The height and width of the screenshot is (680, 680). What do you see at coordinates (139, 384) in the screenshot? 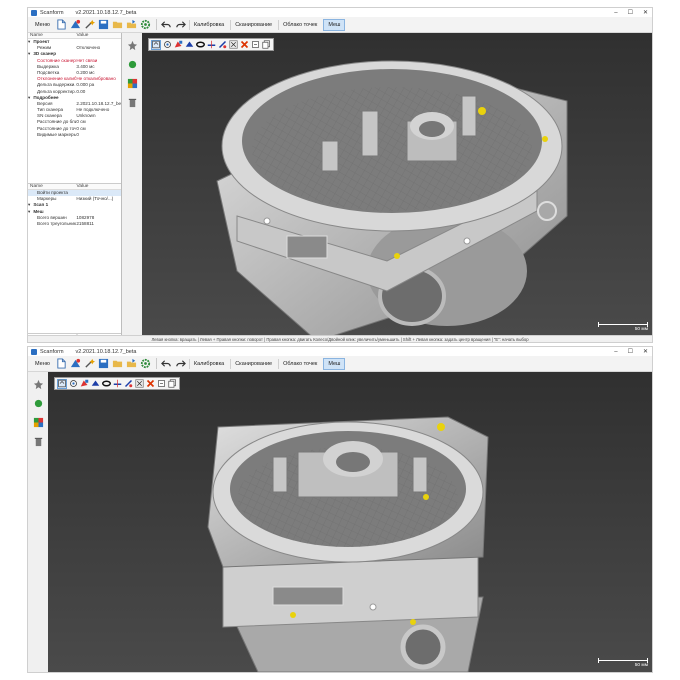
I see `remove-markers-icon` at bounding box center [139, 384].